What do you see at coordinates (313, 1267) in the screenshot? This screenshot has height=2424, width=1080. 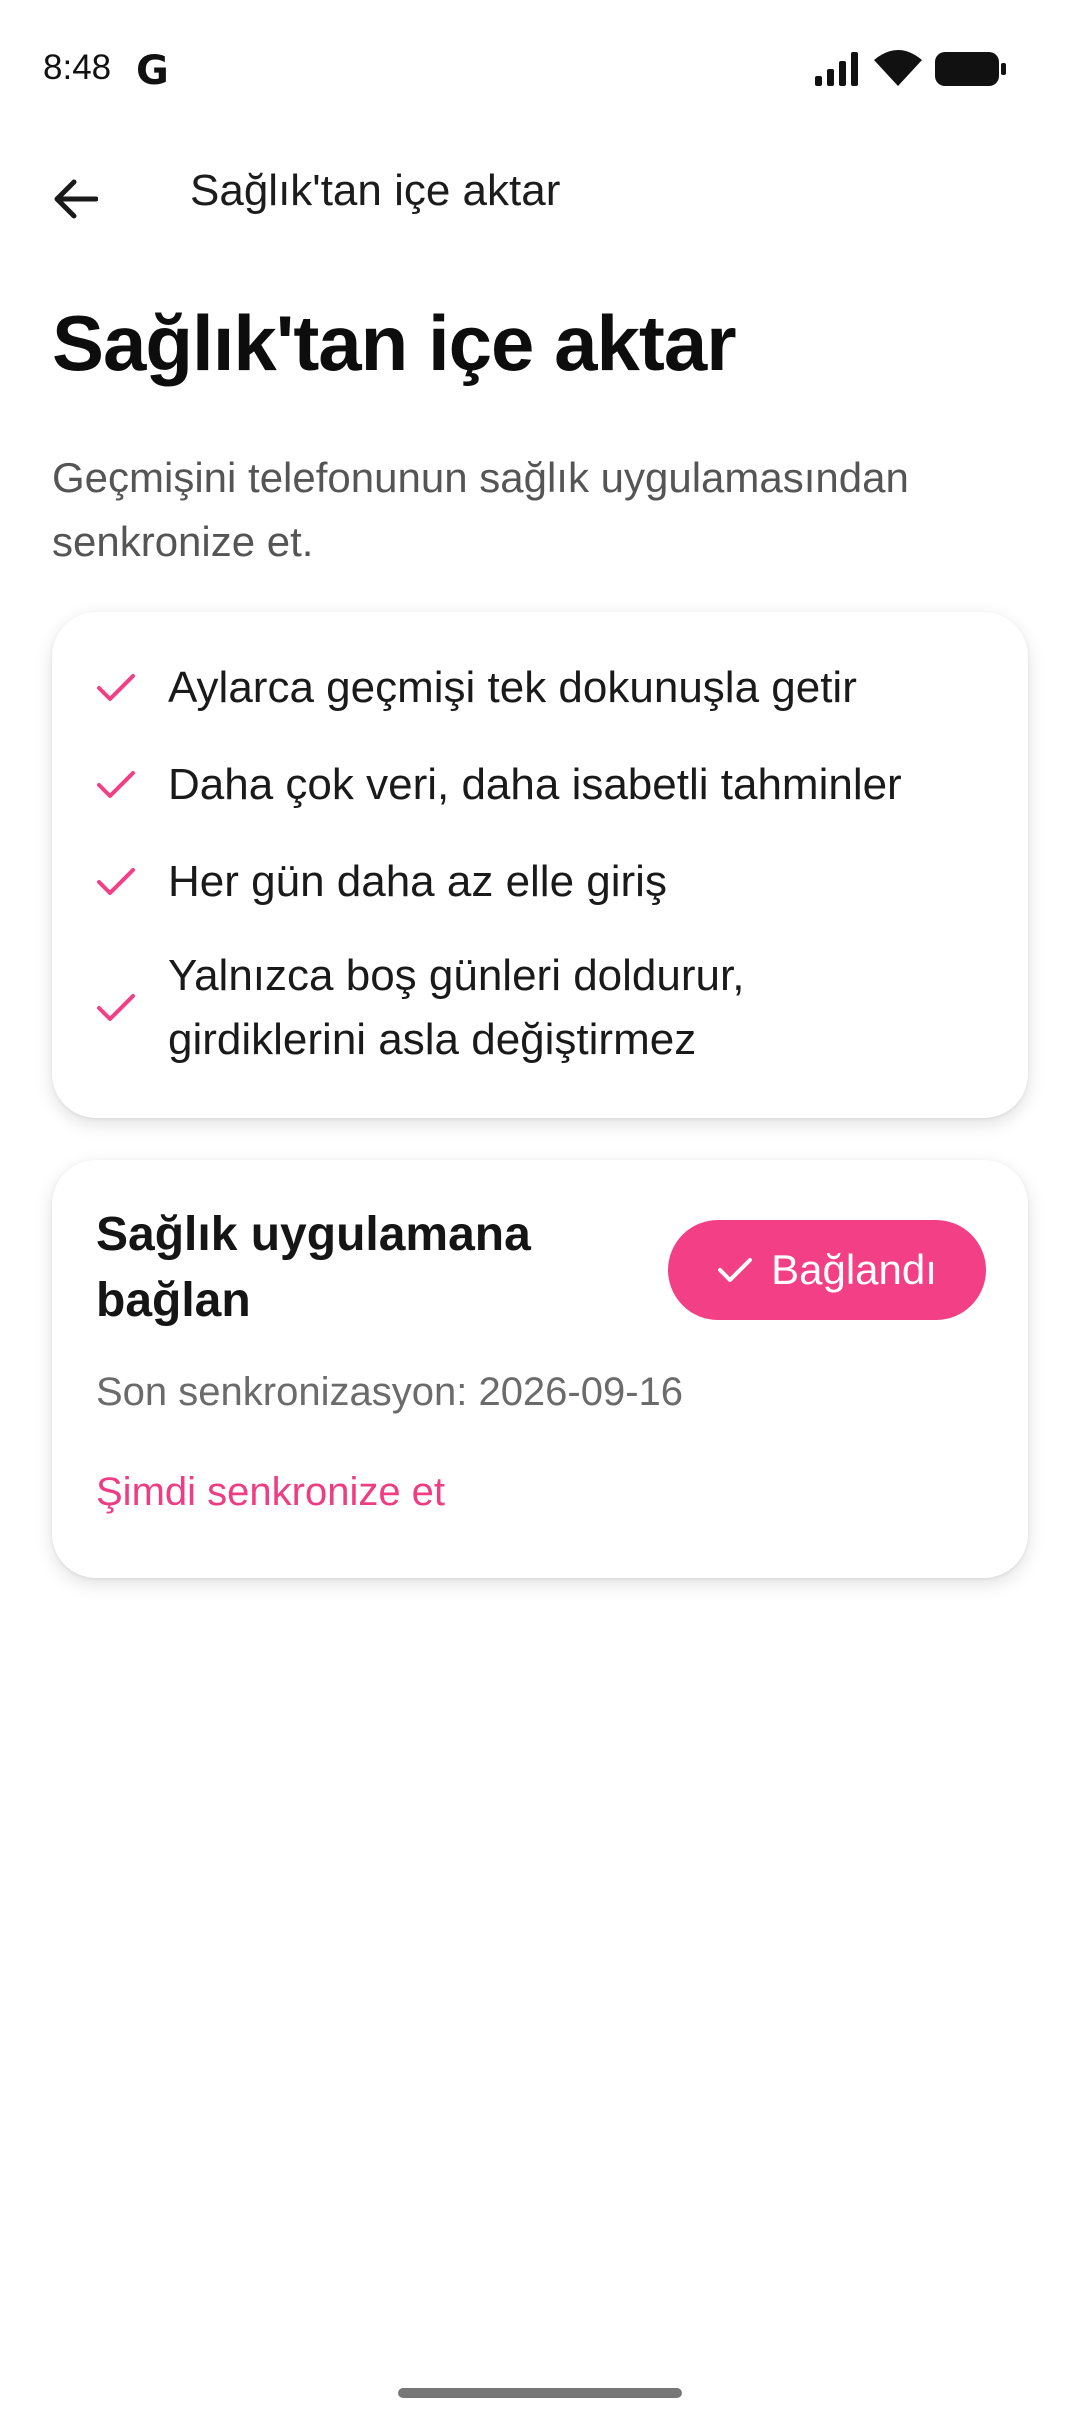 I see `connect-title: Sağlık uygulamana bağlan` at bounding box center [313, 1267].